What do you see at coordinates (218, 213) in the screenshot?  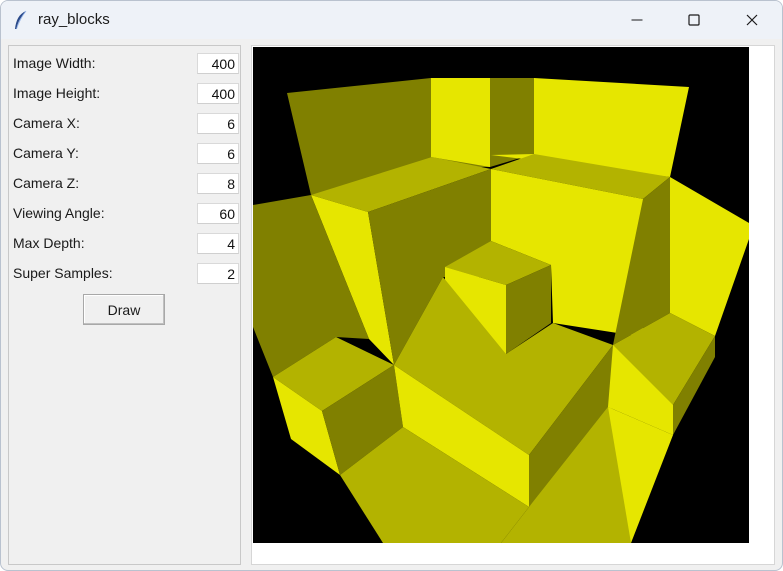 I see `viewing-angle-input` at bounding box center [218, 213].